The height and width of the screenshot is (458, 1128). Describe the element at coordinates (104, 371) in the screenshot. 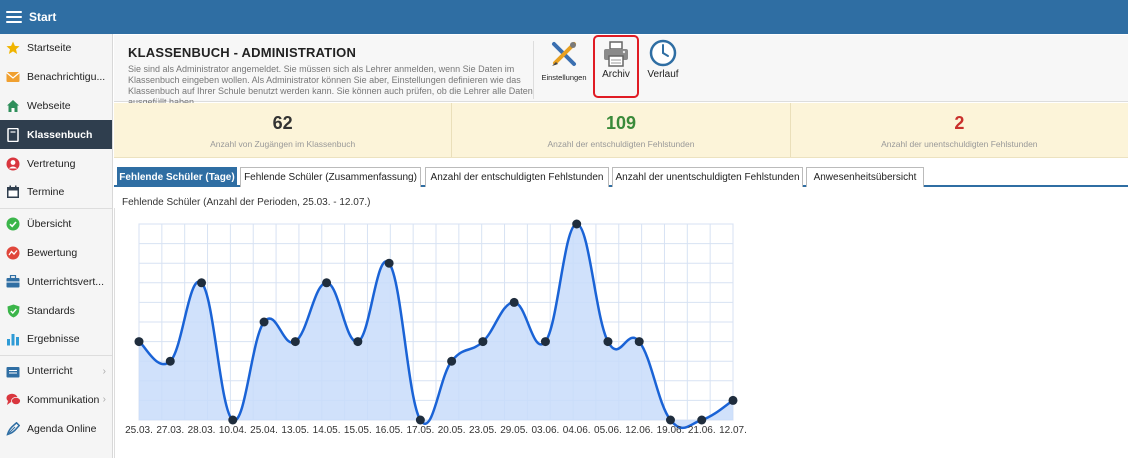

I see `chevron-right-icon: ›` at that location.